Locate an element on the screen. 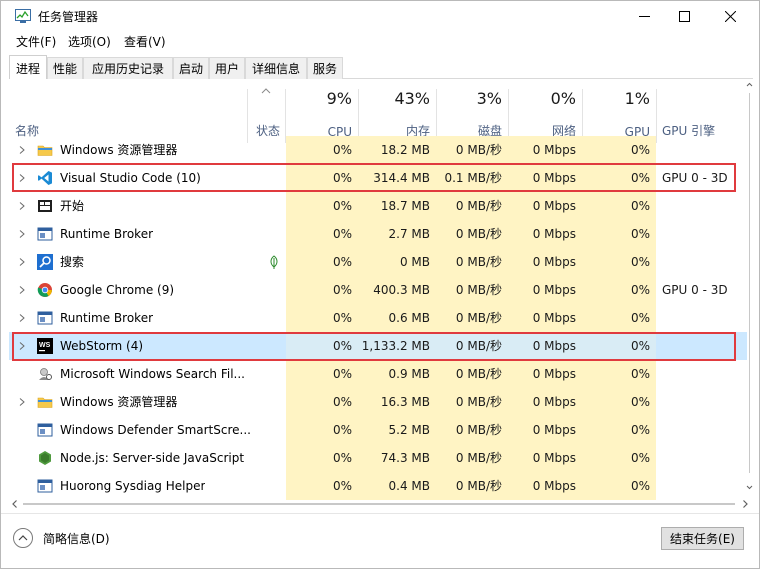  column-header-gpu: 1% GPU is located at coordinates (619, 116).